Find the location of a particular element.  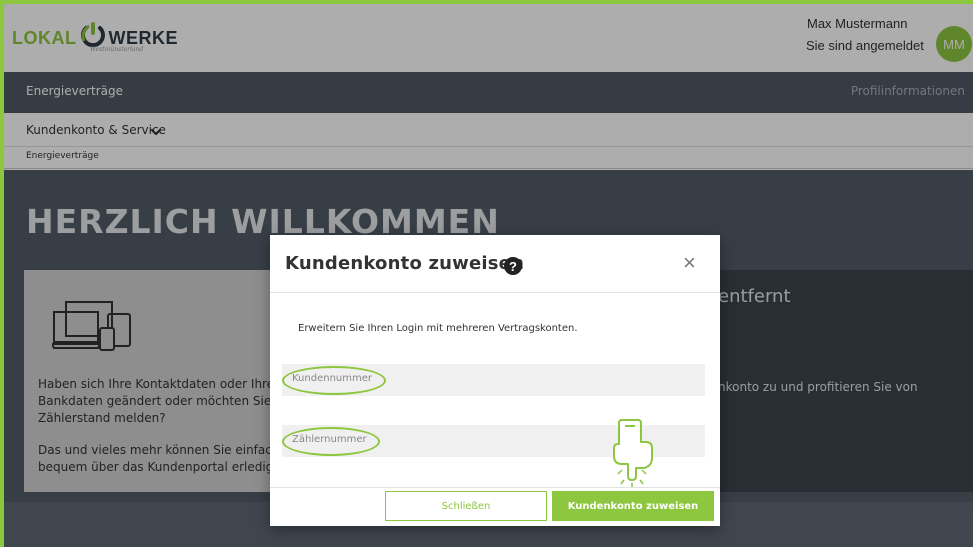

modal-title: Kundenkonto zuweisen is located at coordinates (405, 263).